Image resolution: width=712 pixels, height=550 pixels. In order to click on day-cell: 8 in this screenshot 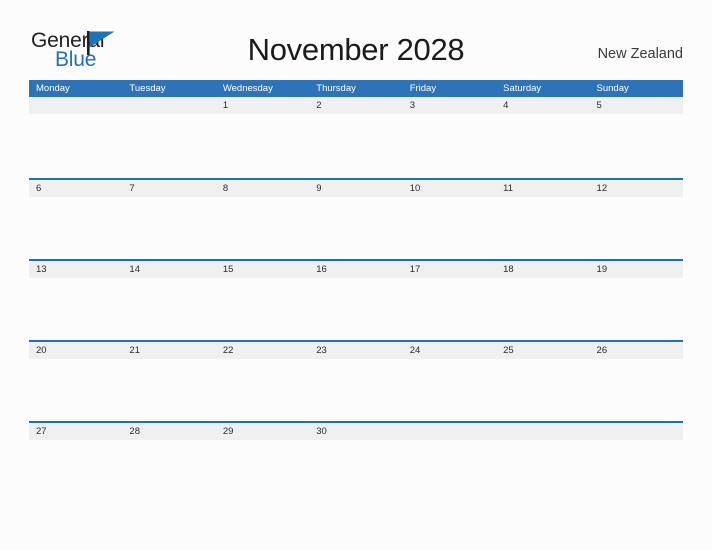, I will do `click(262, 188)`.